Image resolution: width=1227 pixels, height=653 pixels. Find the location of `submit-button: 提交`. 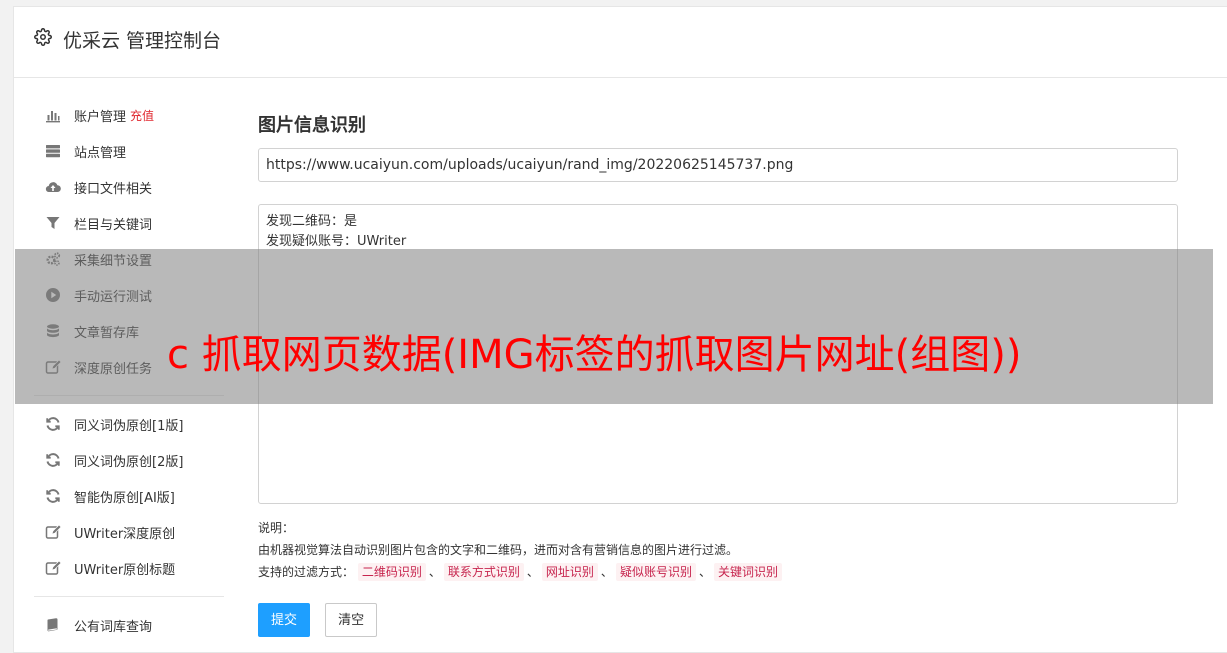

submit-button: 提交 is located at coordinates (284, 620).